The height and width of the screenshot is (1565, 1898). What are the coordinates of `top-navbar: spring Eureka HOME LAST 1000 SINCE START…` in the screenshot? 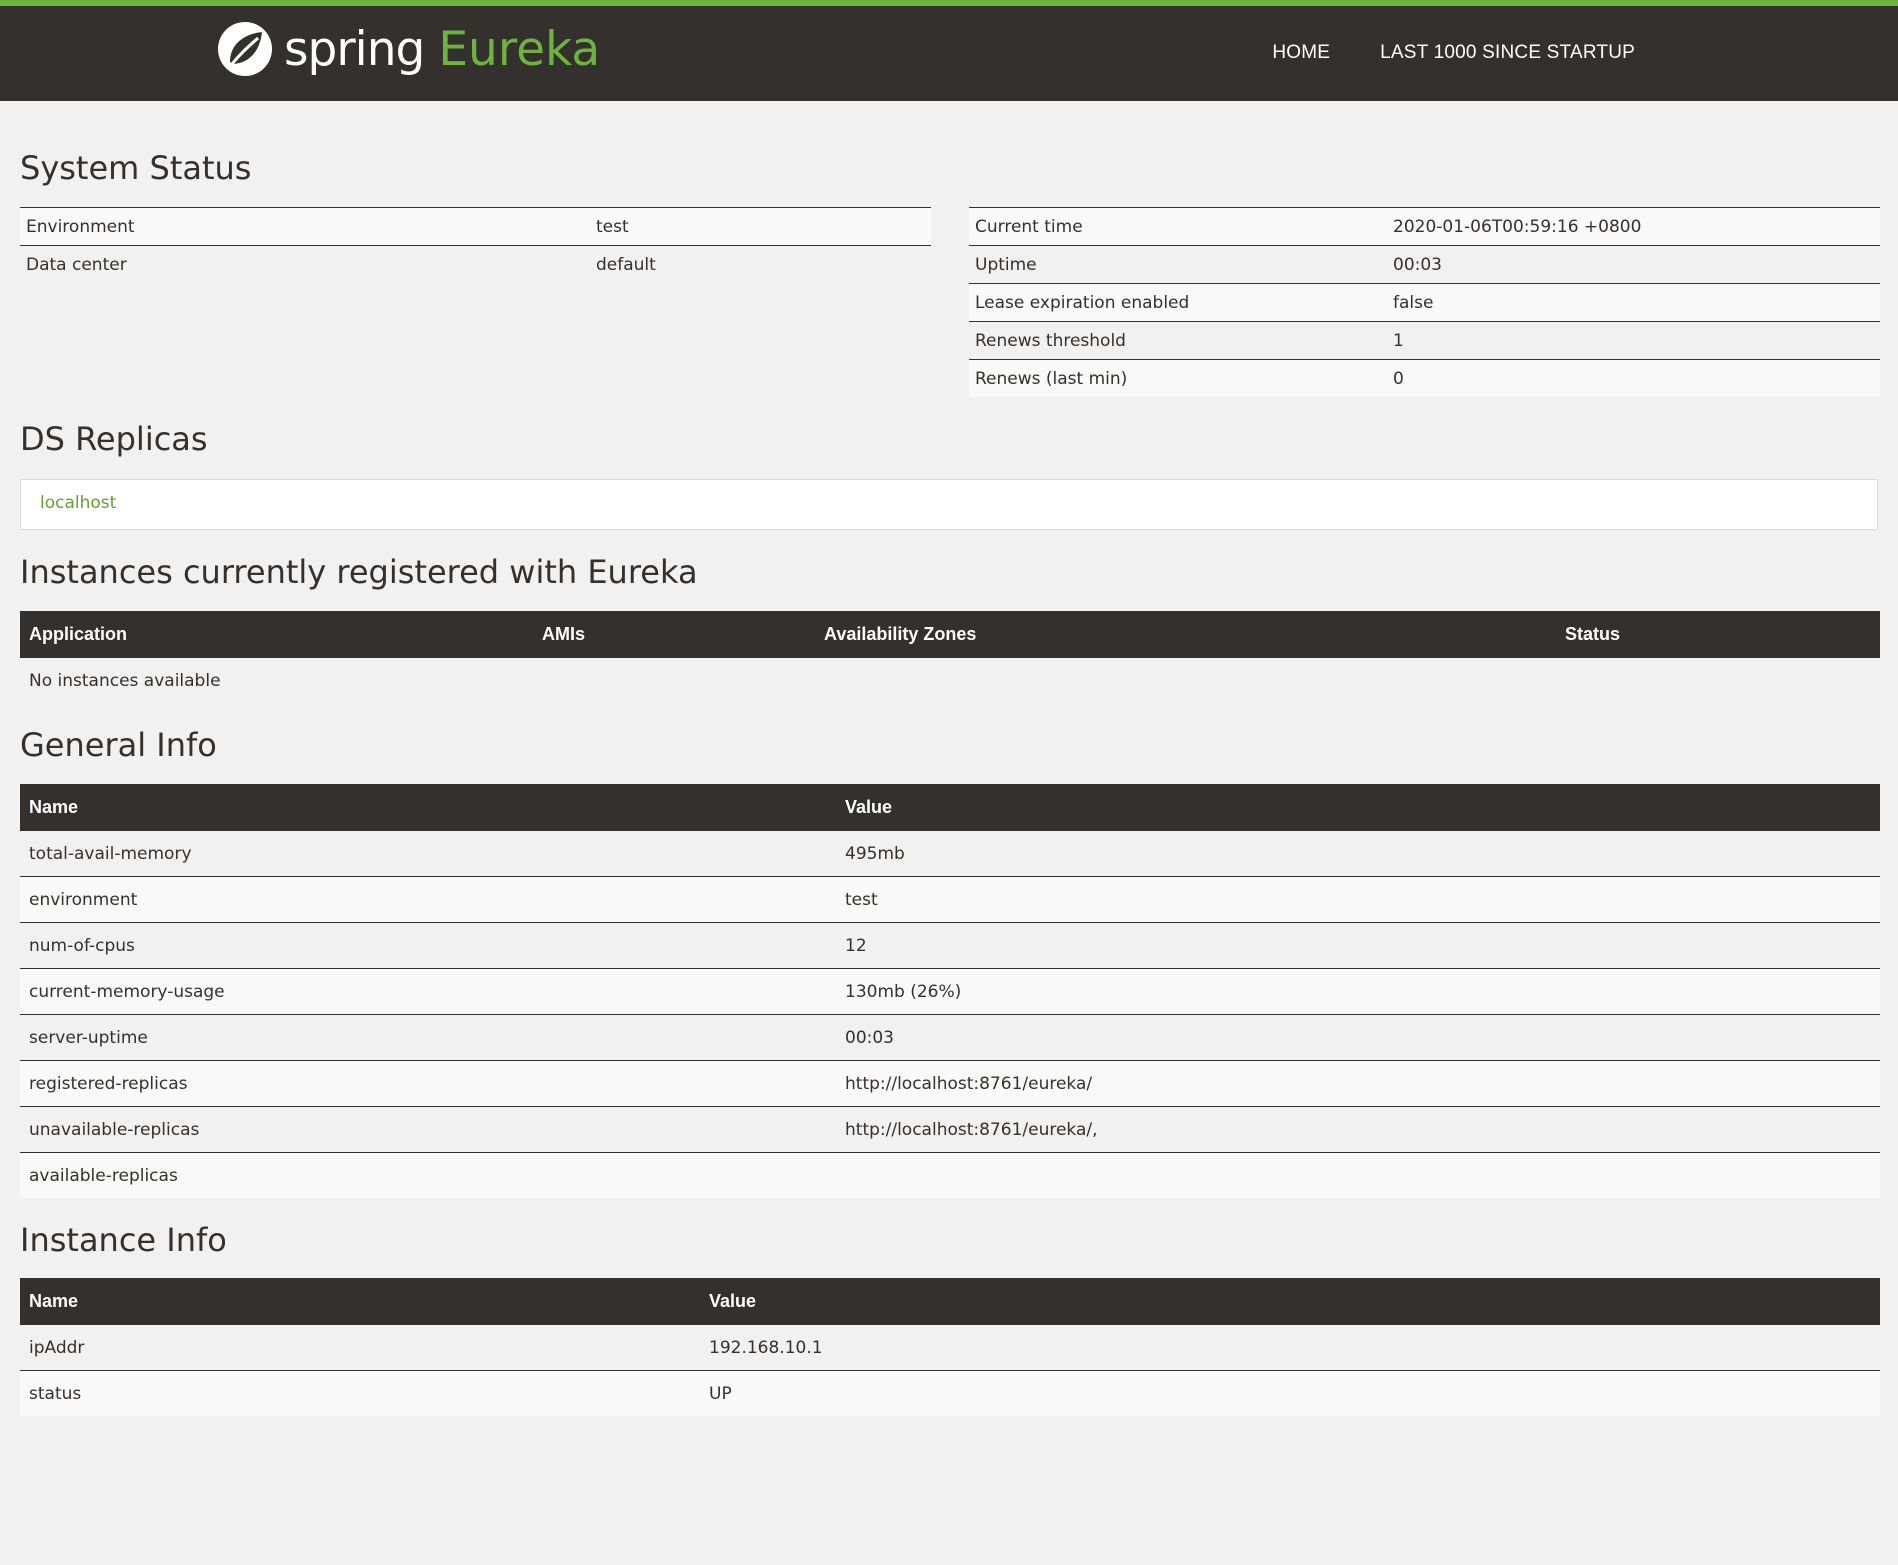 It's located at (949, 50).